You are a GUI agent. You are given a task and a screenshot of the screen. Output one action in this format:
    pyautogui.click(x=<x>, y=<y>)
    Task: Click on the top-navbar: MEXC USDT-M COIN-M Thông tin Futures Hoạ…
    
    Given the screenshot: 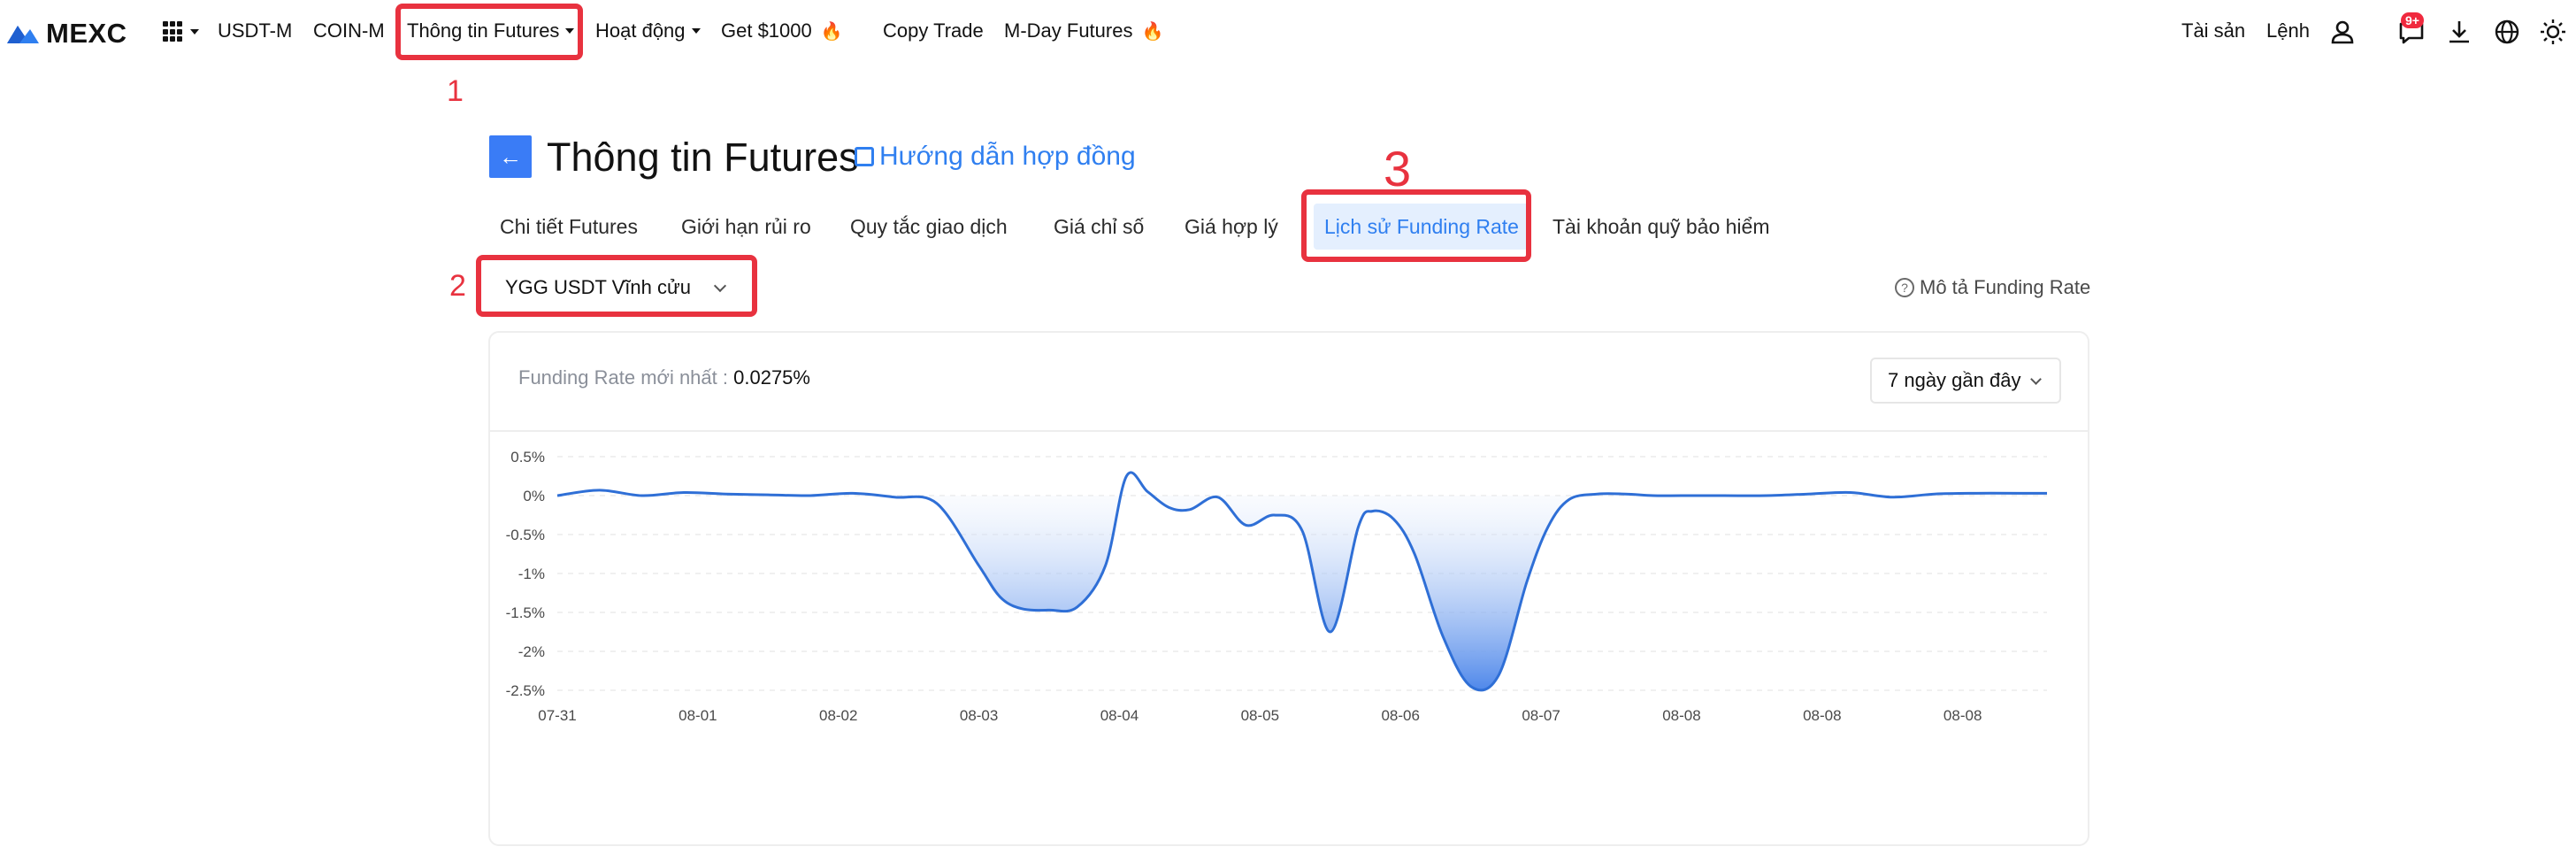 What is the action you would take?
    pyautogui.click(x=1288, y=32)
    